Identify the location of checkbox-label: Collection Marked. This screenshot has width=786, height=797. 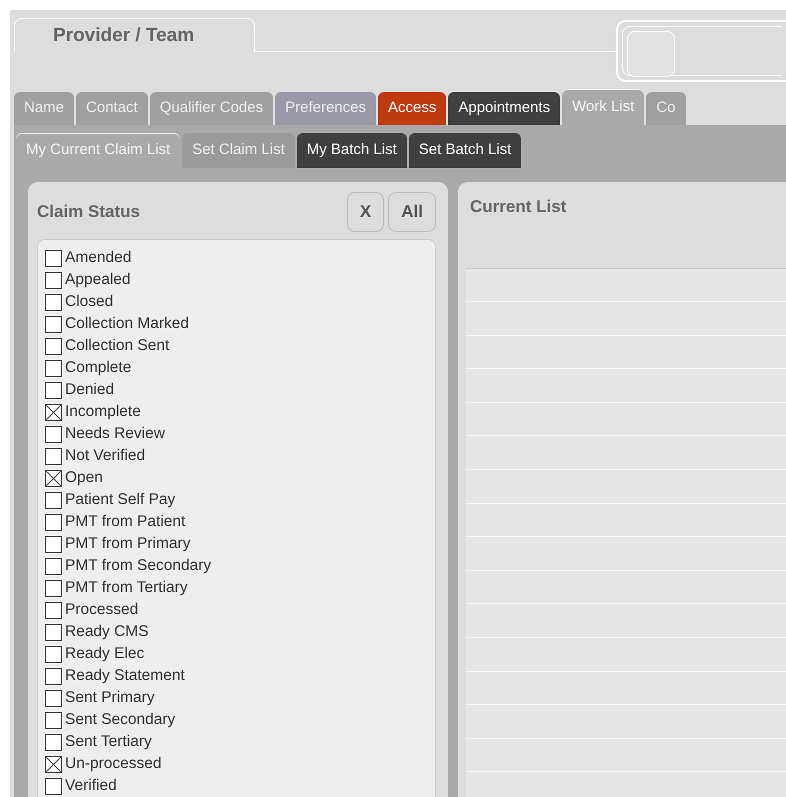
(127, 324).